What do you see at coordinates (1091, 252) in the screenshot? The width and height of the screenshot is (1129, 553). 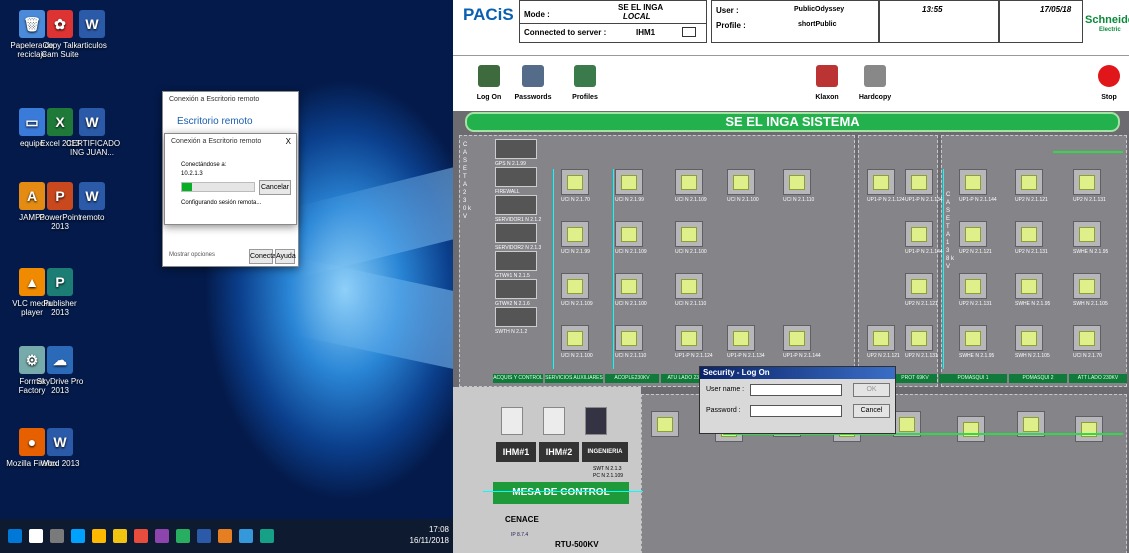 I see `ied-label: SWHE N 2.1.95` at bounding box center [1091, 252].